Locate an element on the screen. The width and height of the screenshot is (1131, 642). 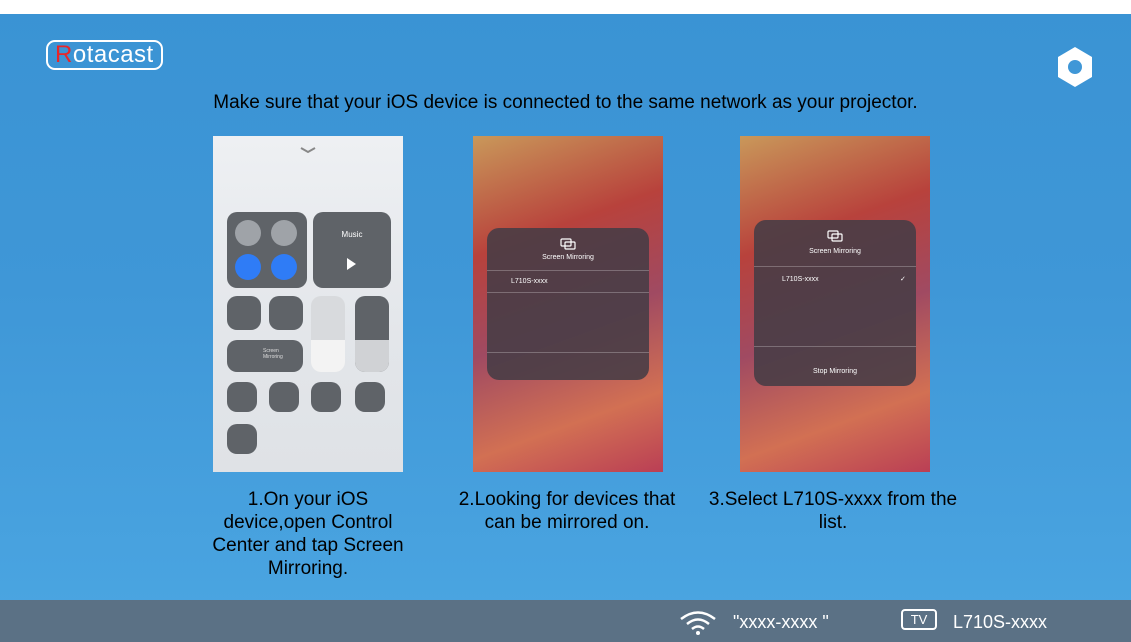
logo-letter-r: R is located at coordinates (64, 54).